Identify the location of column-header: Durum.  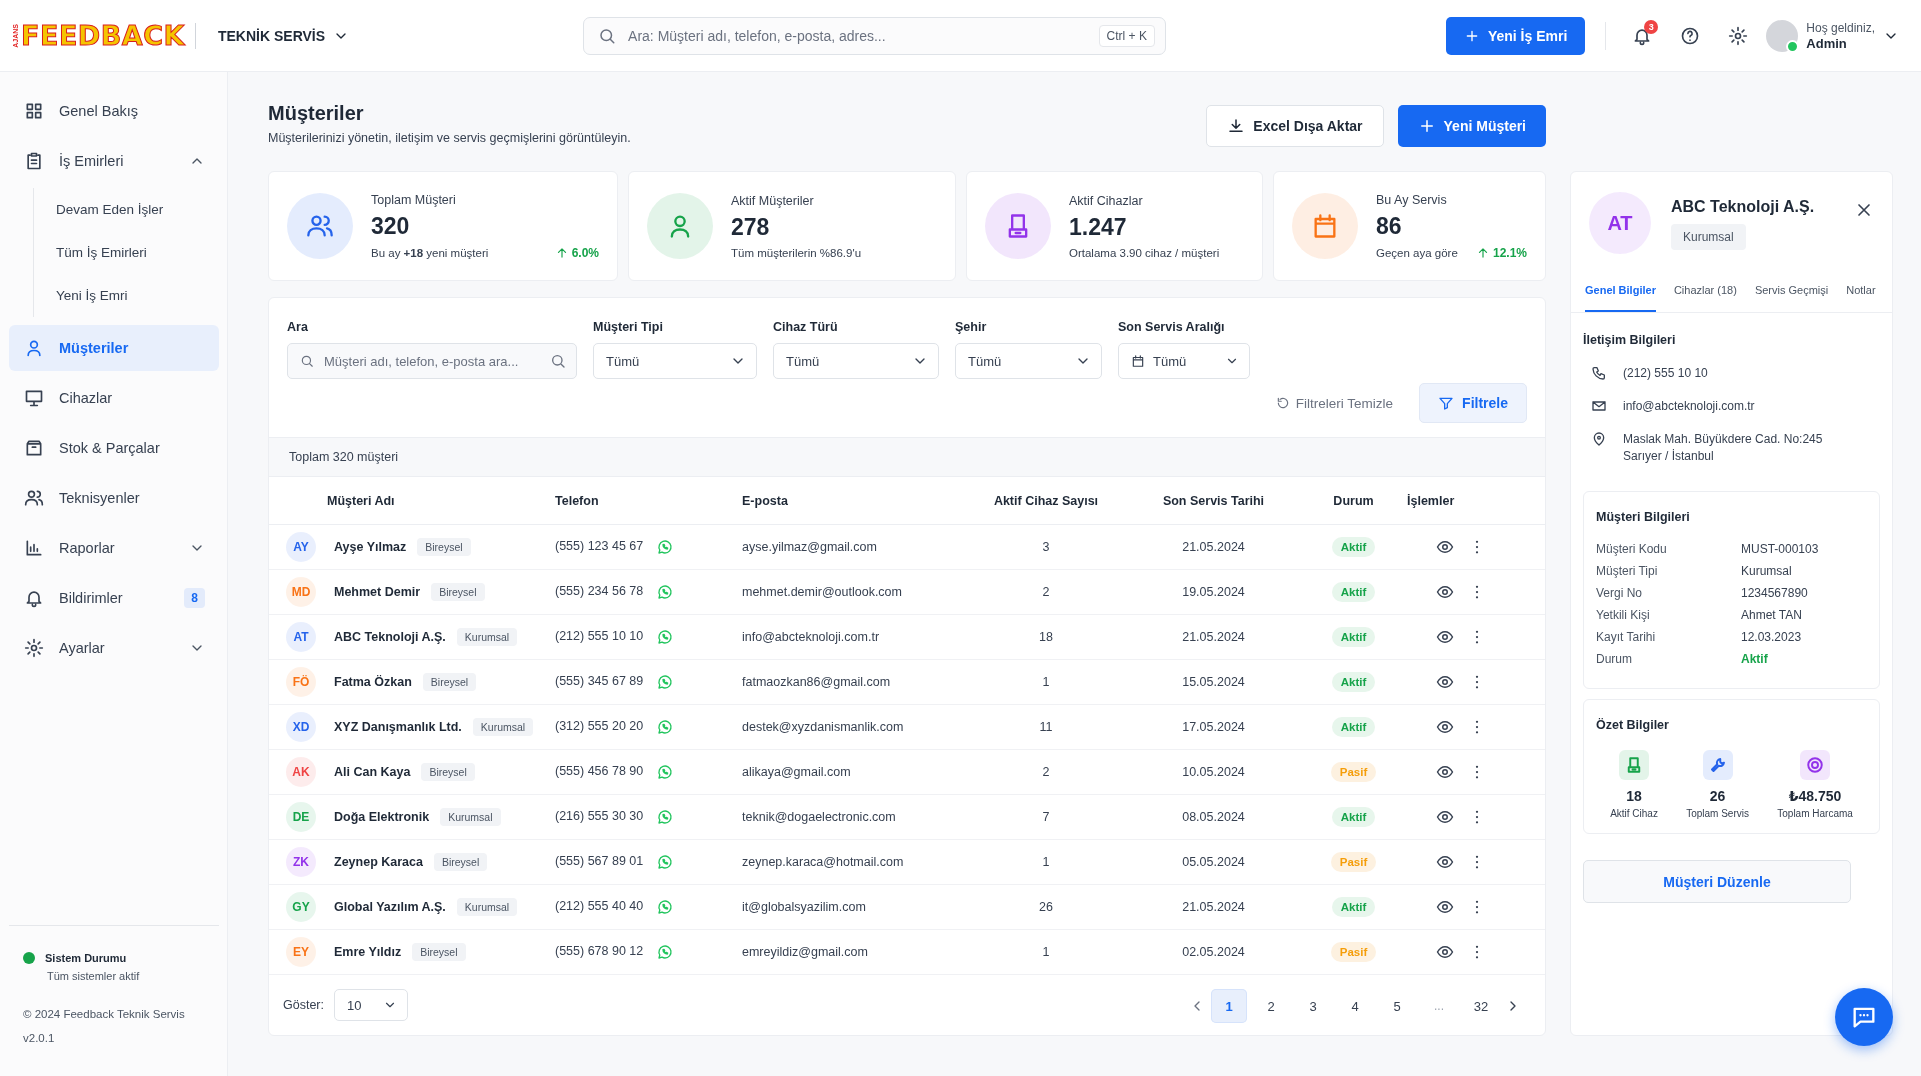
(1353, 501).